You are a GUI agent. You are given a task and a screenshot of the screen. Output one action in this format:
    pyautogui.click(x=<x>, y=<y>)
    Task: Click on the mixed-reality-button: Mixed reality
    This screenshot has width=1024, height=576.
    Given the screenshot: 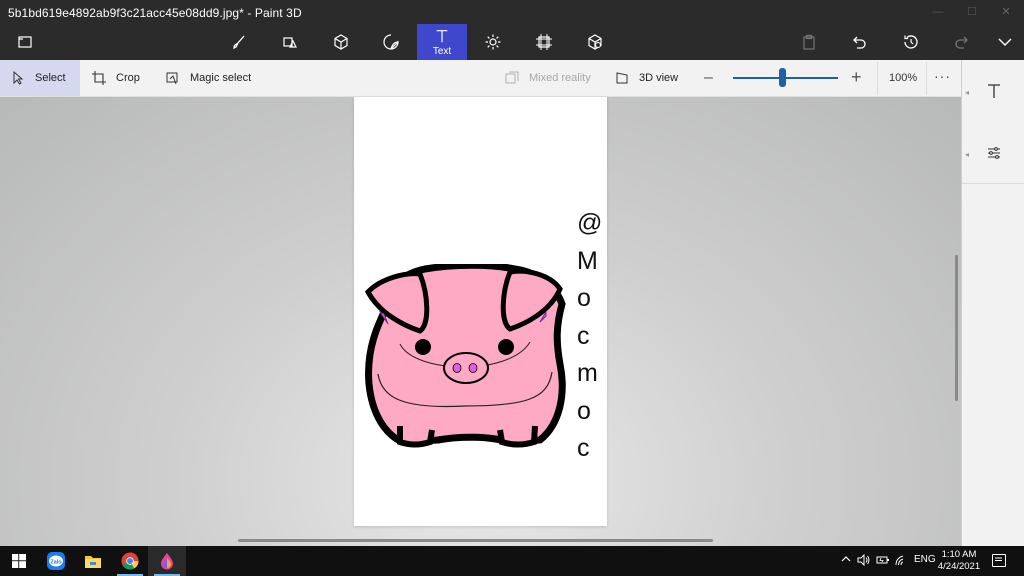 What is the action you would take?
    pyautogui.click(x=548, y=78)
    